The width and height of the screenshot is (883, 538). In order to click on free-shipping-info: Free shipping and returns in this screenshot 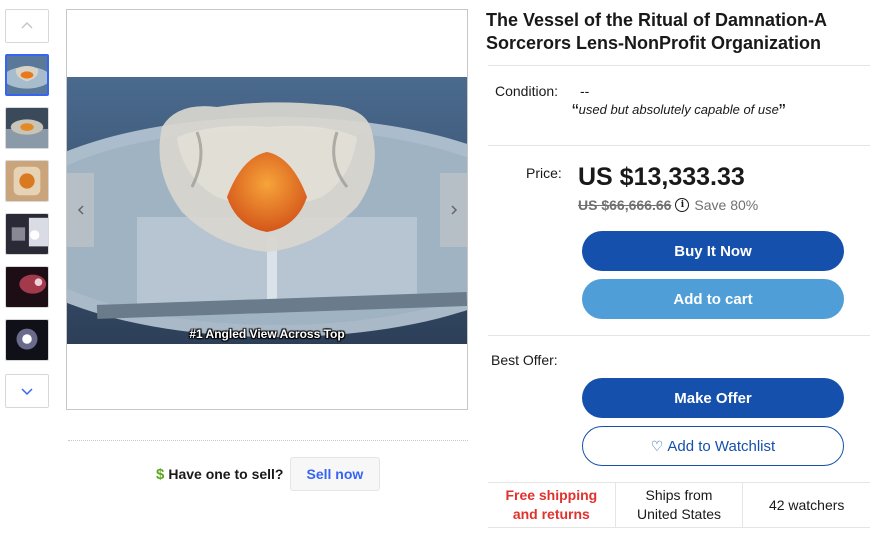, I will do `click(551, 505)`.